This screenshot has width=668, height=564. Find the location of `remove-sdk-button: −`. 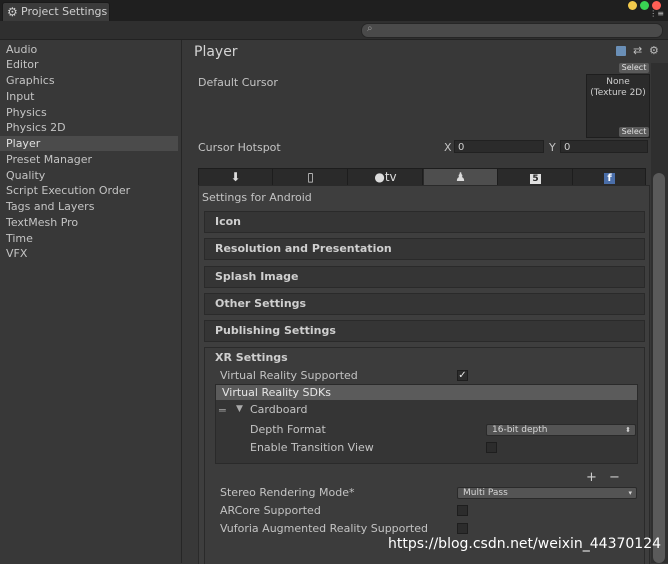

remove-sdk-button: − is located at coordinates (614, 477).